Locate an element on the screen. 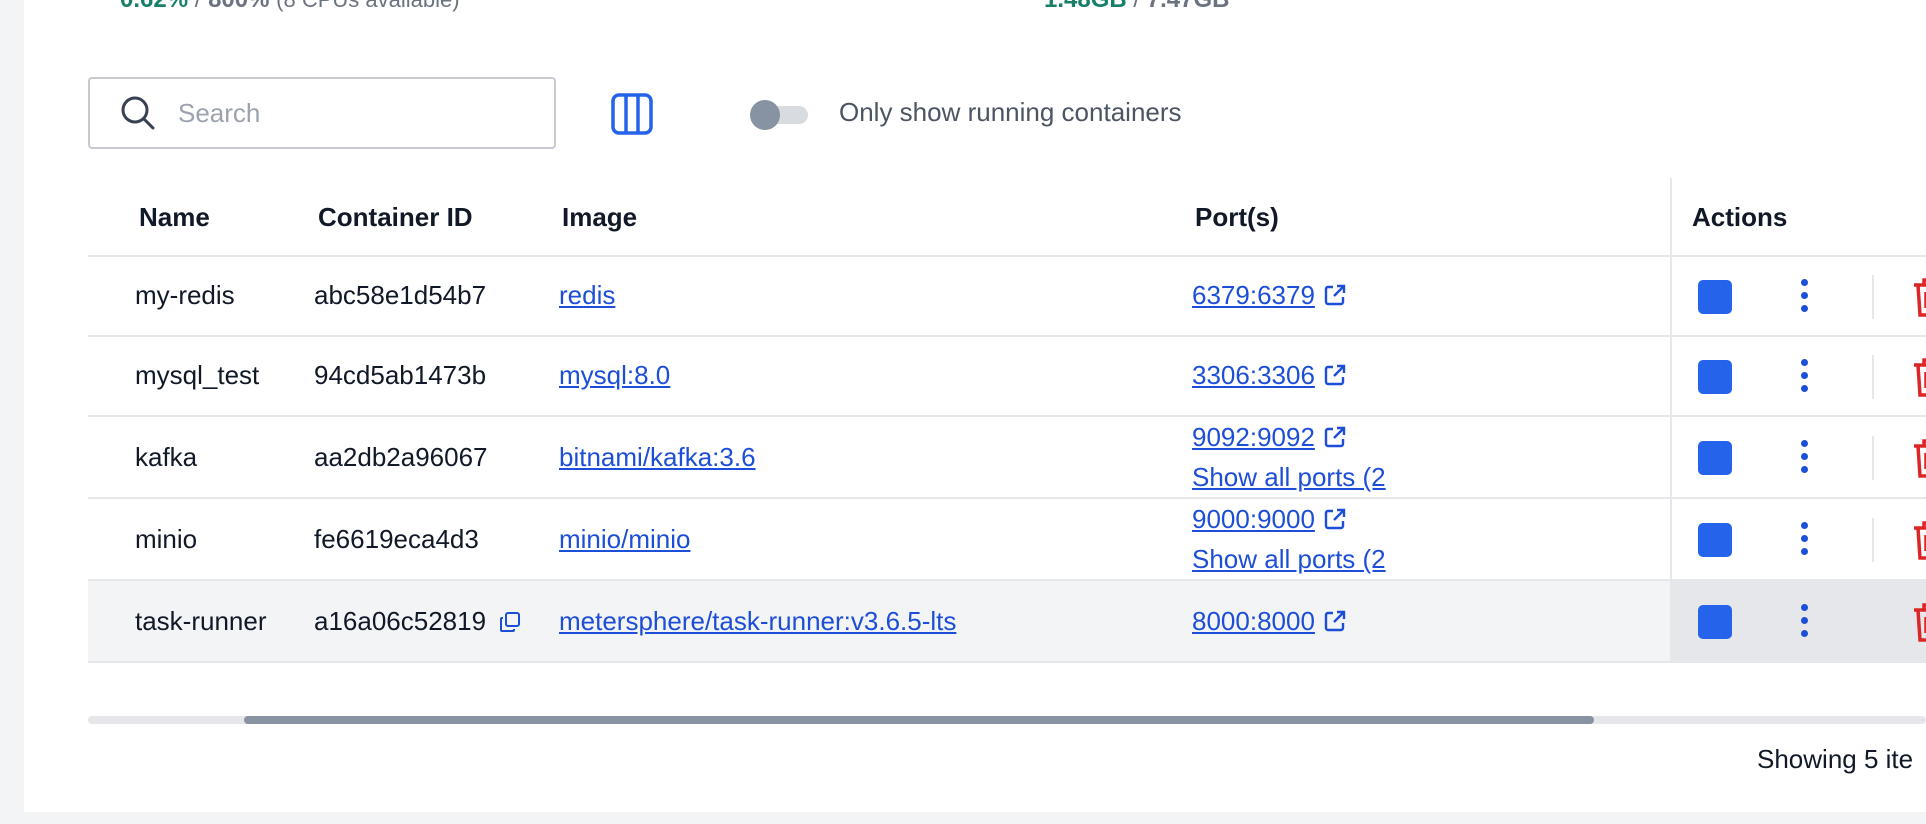 The width and height of the screenshot is (1926, 824). container-name: minio is located at coordinates (166, 539).